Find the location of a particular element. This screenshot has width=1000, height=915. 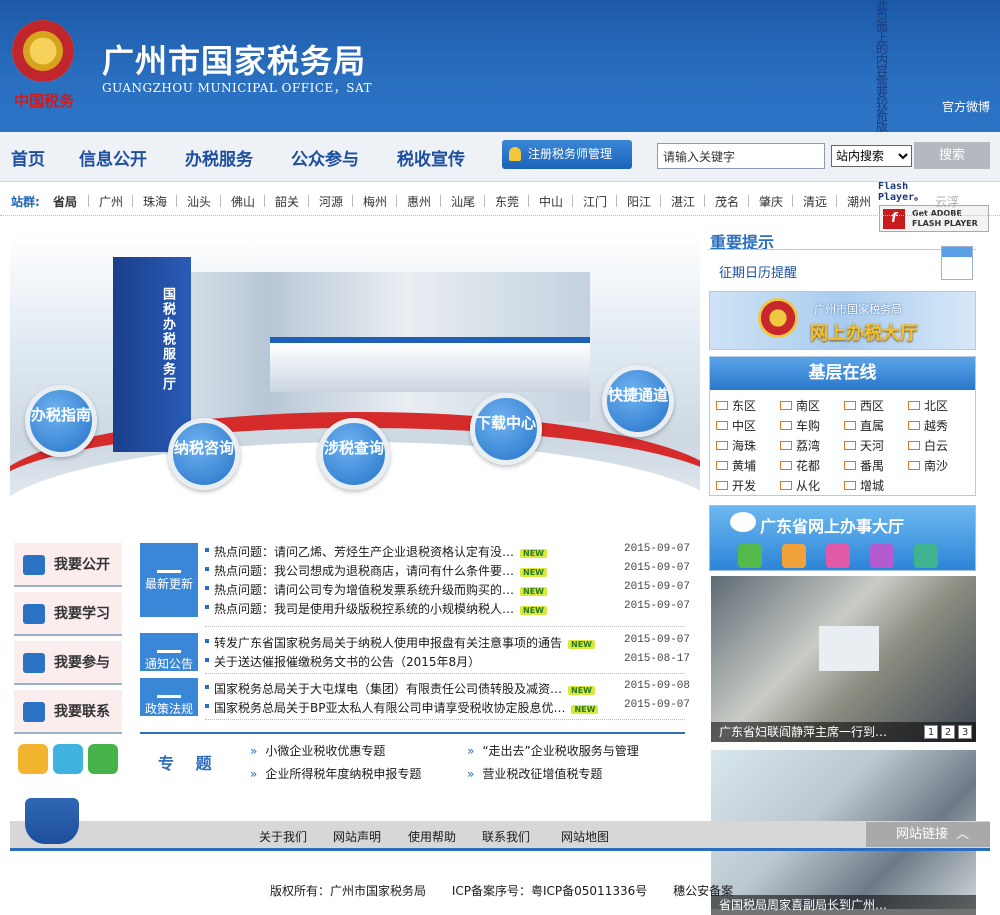

district-link: 花都 is located at coordinates (800, 465).